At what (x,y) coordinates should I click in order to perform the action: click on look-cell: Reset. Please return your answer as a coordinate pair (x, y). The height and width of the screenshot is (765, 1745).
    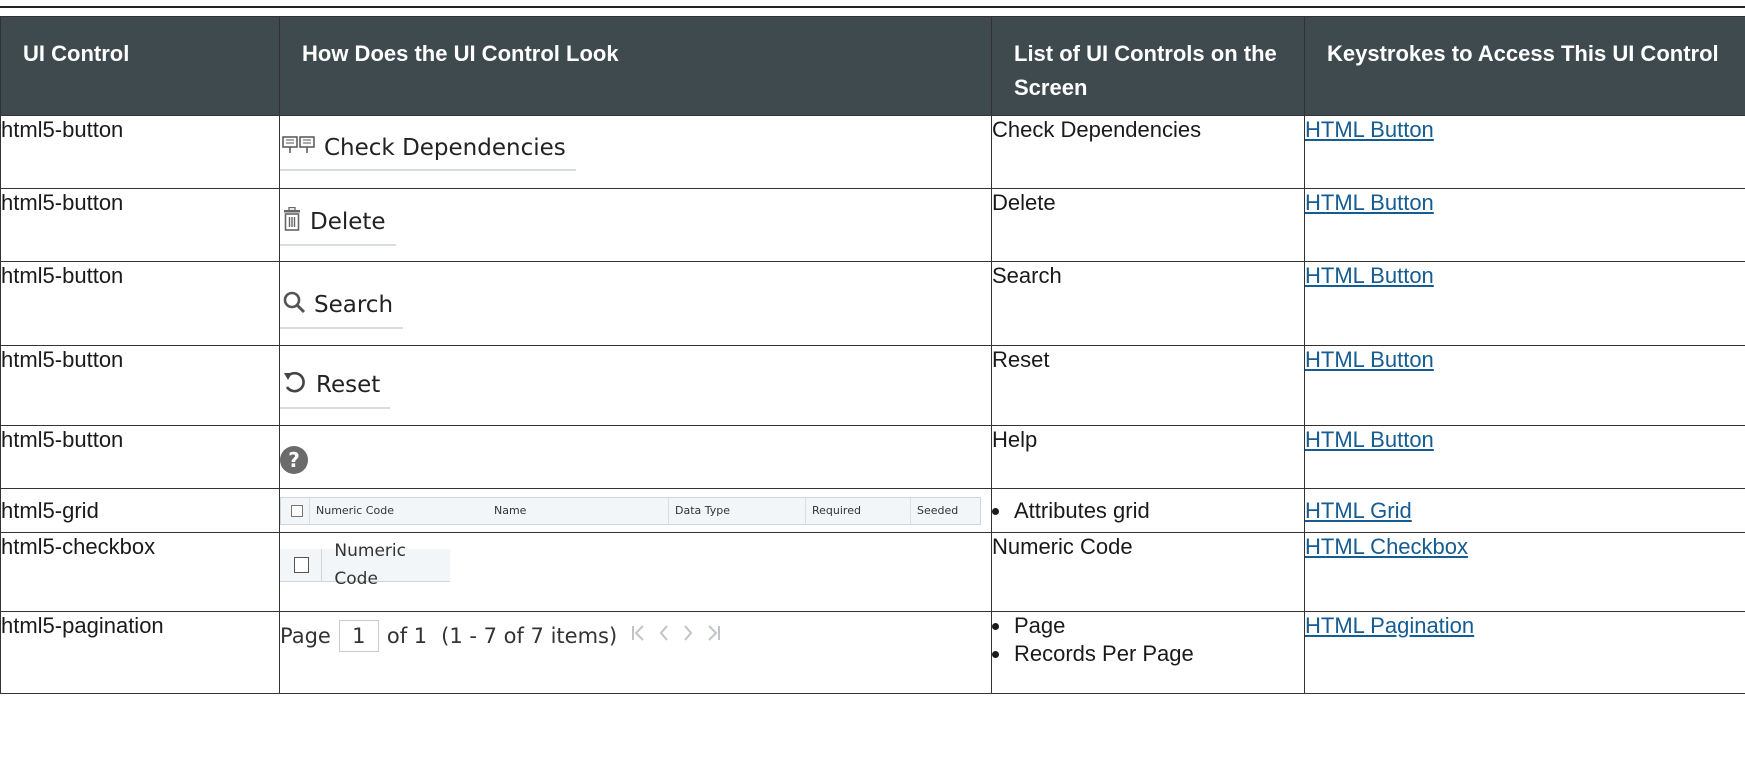
    Looking at the image, I should click on (635, 385).